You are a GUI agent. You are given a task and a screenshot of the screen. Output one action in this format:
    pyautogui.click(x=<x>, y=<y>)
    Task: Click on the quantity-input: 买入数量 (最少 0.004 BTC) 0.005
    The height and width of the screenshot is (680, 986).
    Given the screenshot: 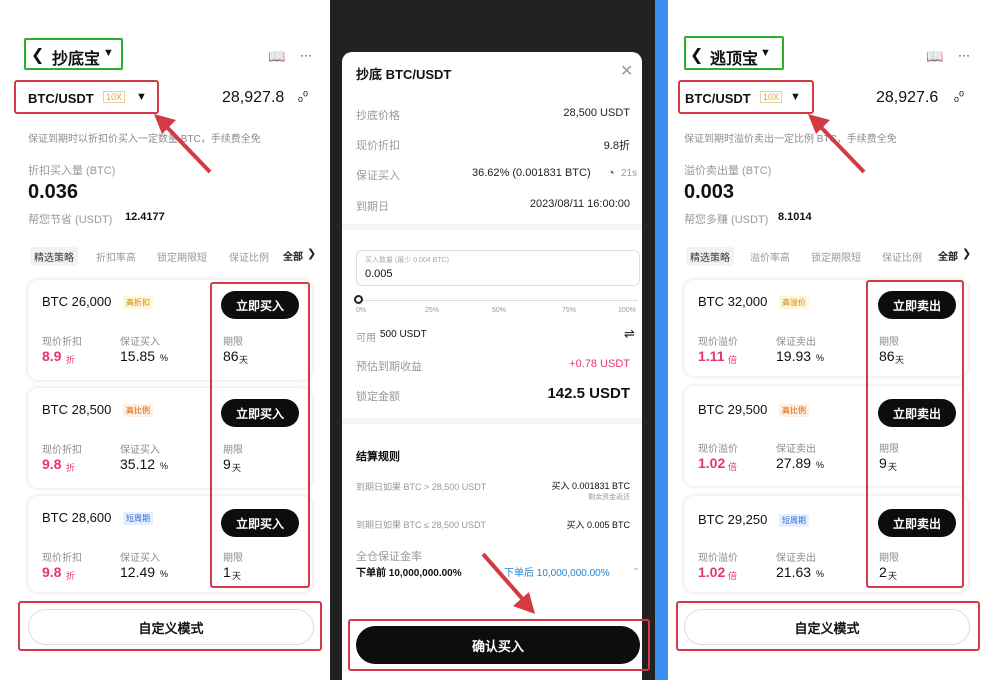 What is the action you would take?
    pyautogui.click(x=498, y=268)
    